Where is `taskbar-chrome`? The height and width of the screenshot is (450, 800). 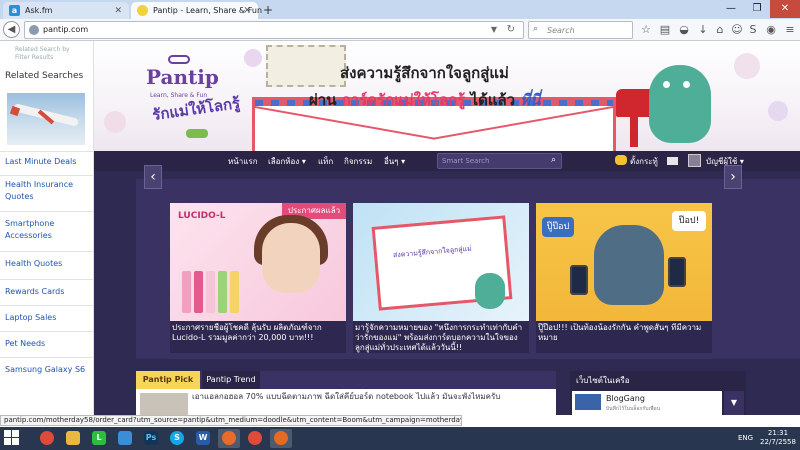
taskbar-chrome is located at coordinates (47, 438).